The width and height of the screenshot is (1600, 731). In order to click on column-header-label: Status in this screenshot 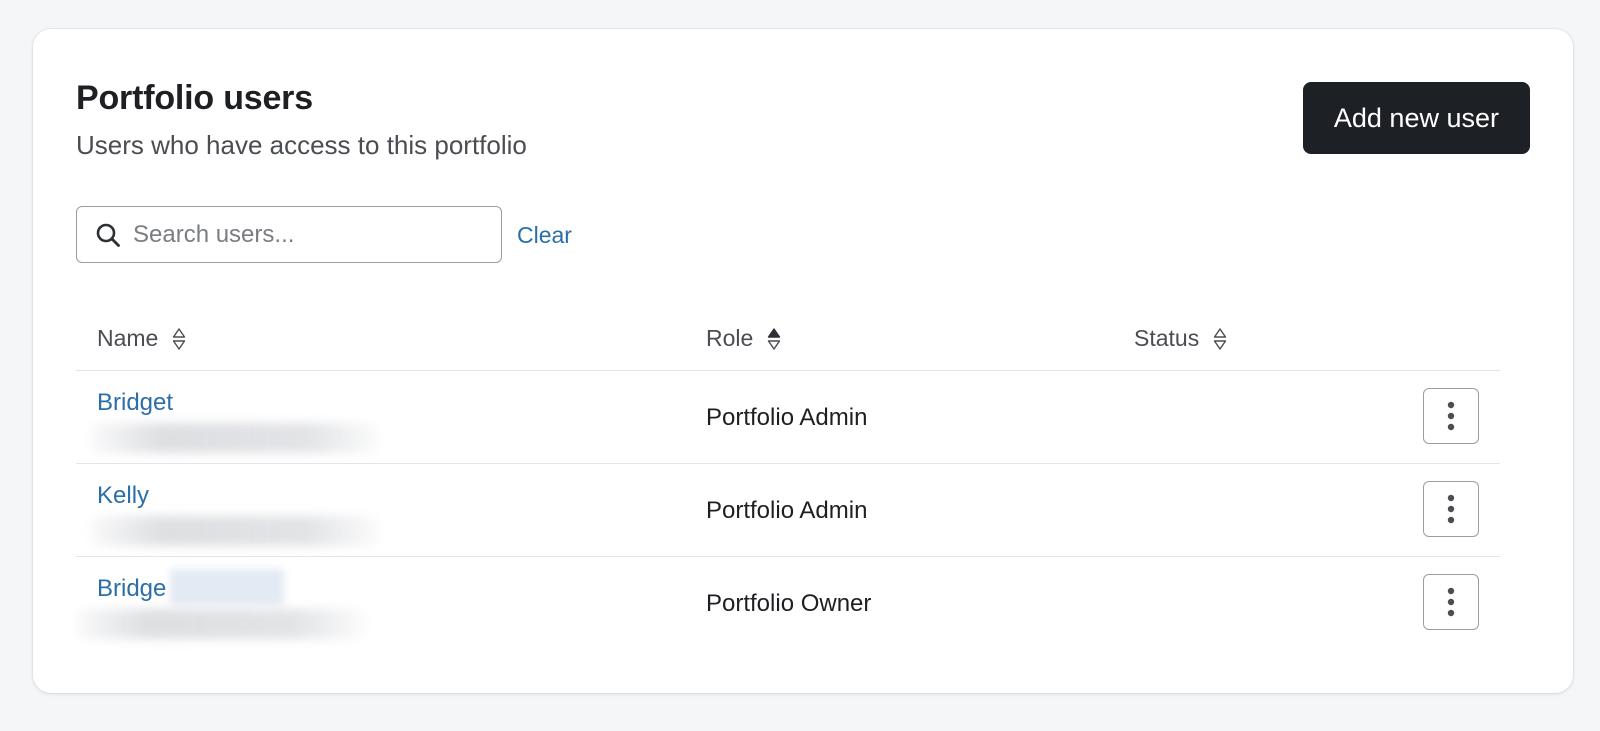, I will do `click(1167, 338)`.